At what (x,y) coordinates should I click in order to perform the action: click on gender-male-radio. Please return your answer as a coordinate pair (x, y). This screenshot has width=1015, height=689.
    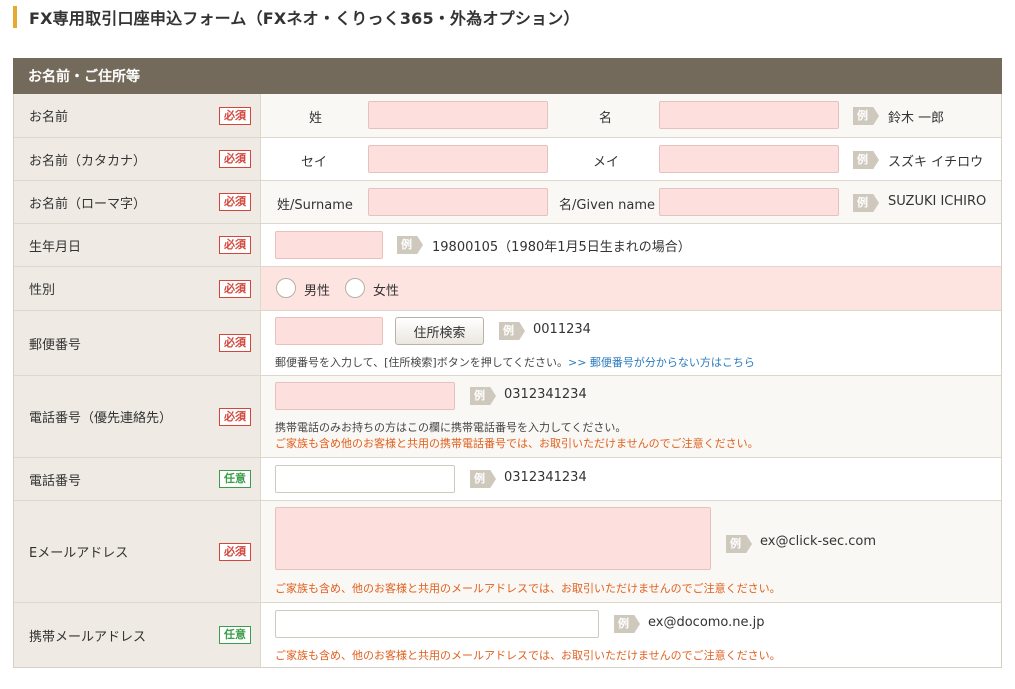
    Looking at the image, I should click on (286, 288).